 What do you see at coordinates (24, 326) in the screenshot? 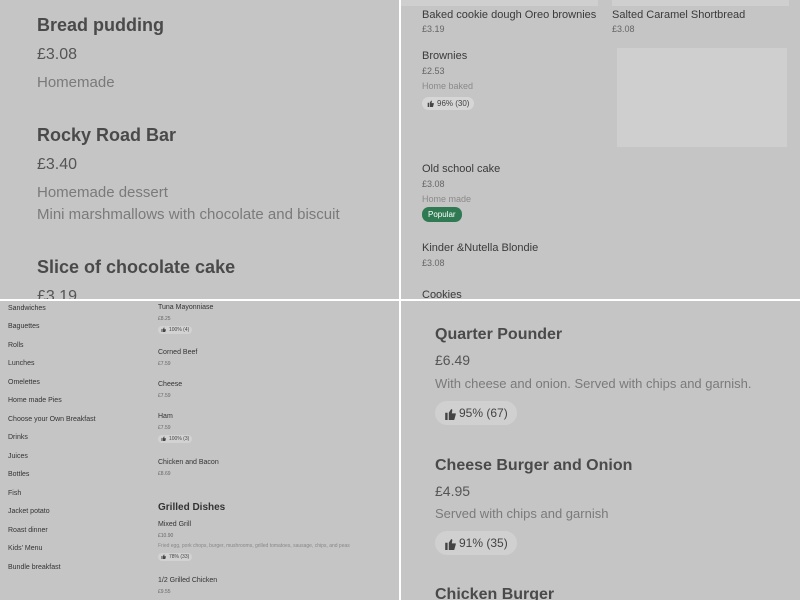
I see `sidebar-item: Baguettes` at bounding box center [24, 326].